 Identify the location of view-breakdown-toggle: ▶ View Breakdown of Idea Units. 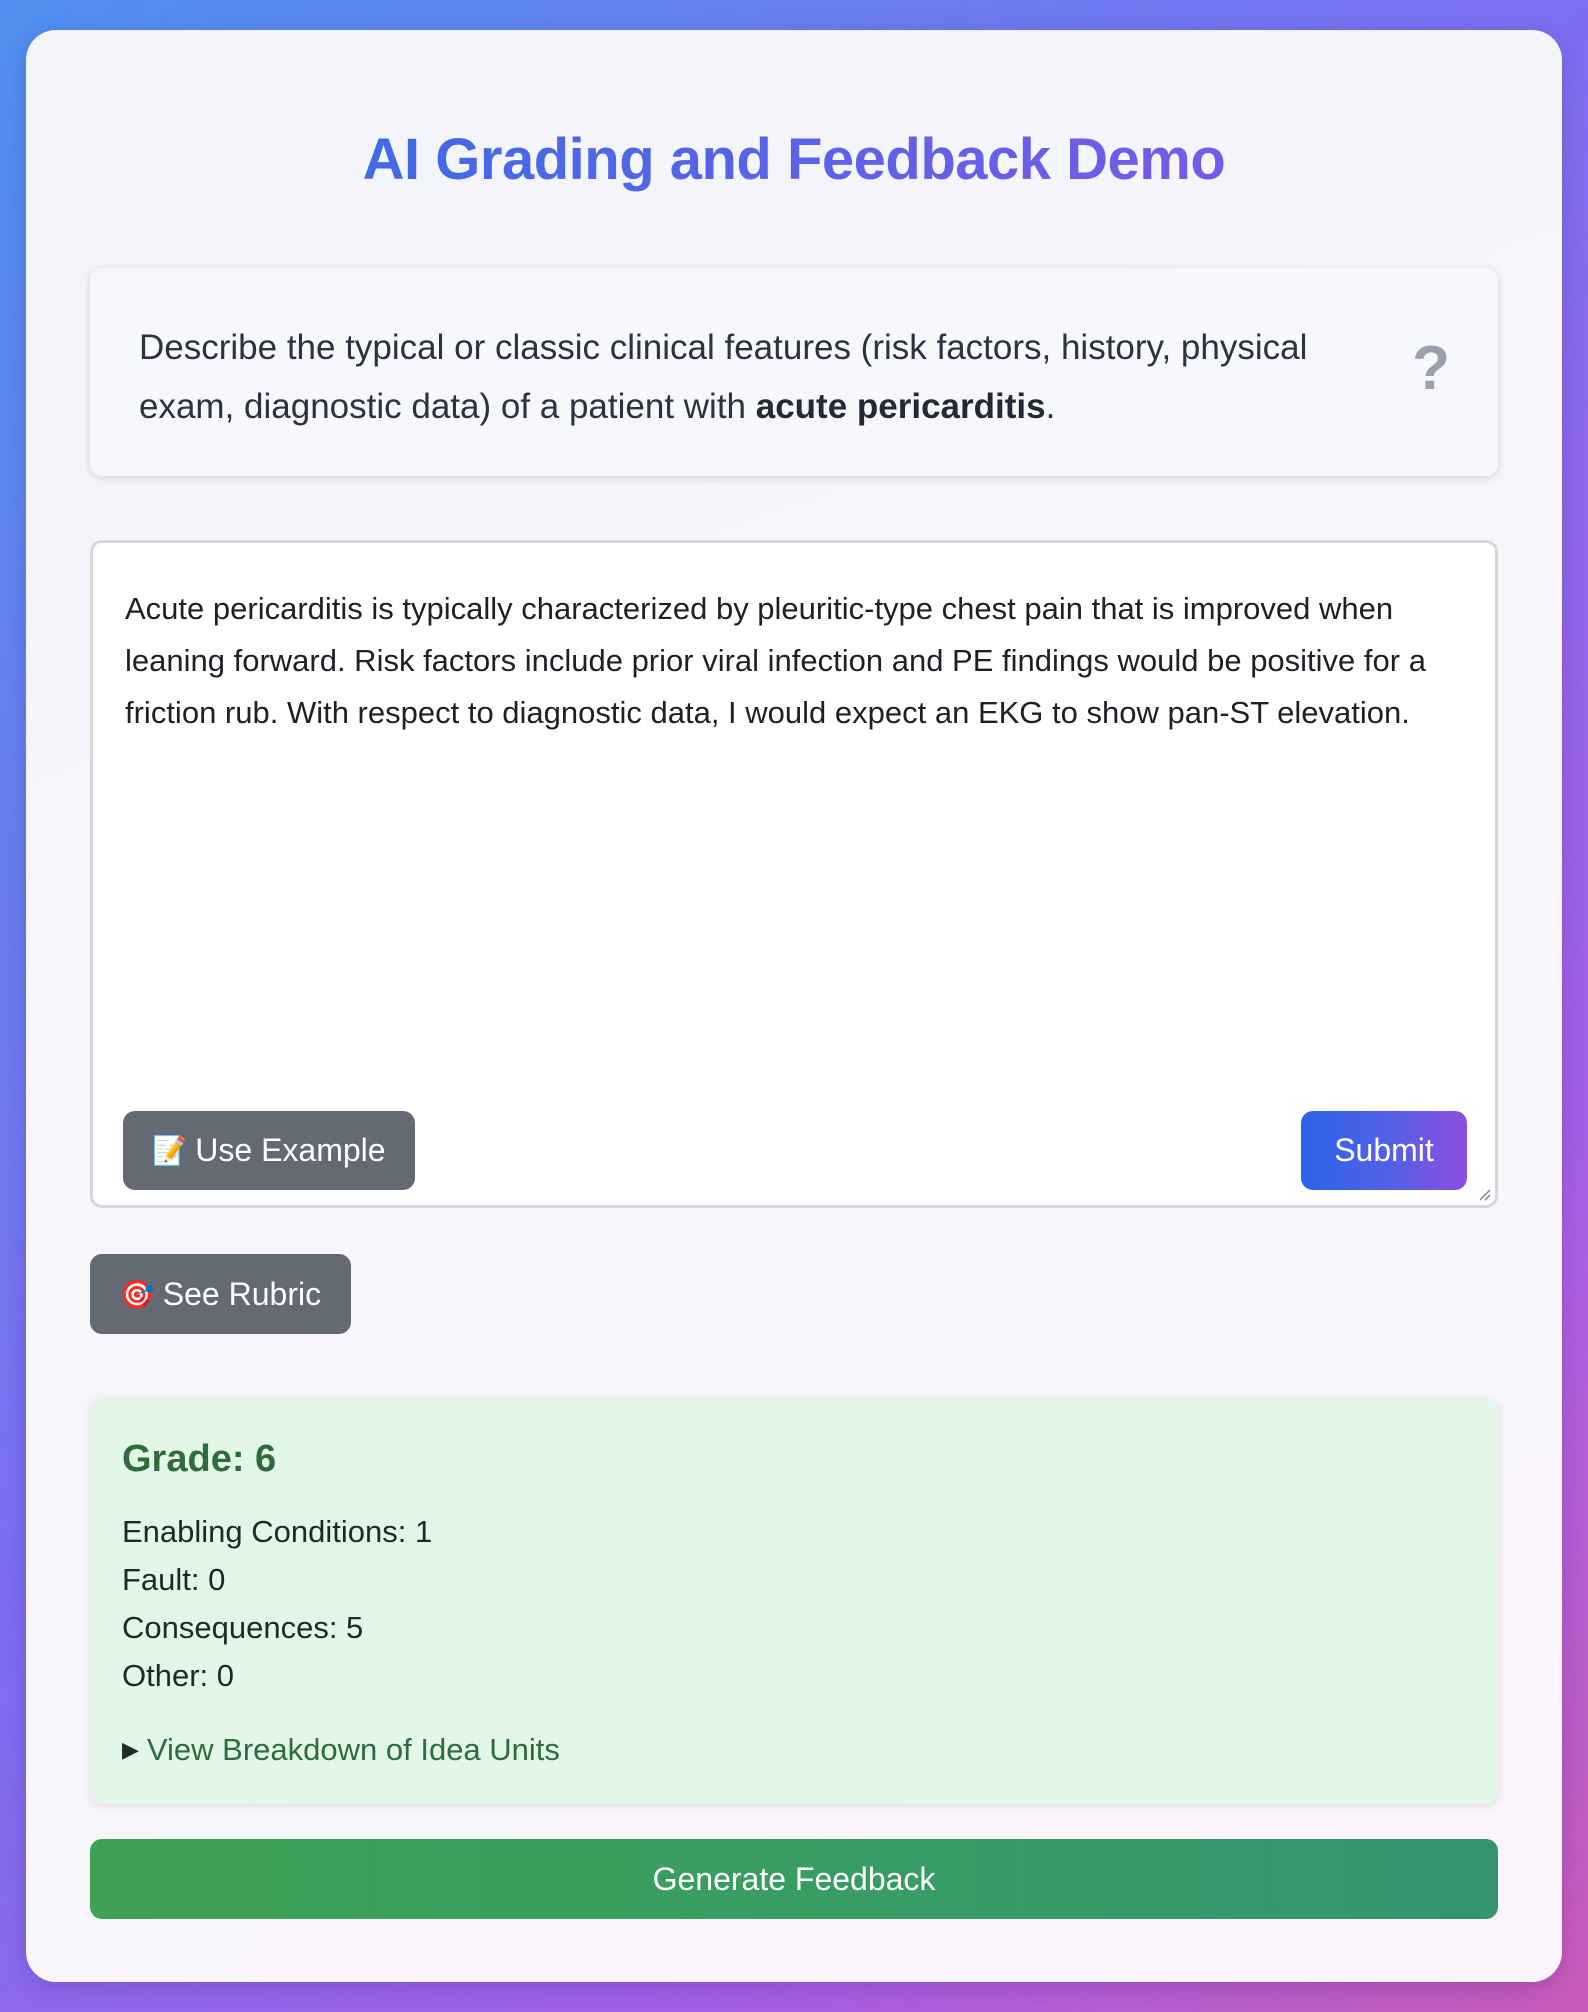
(341, 1750).